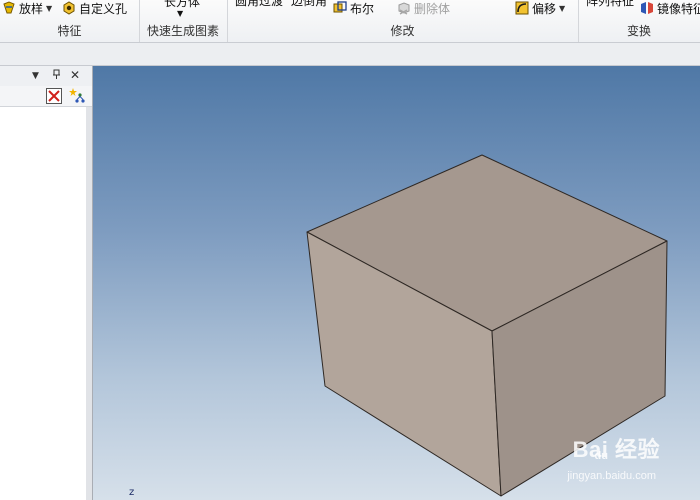 Image resolution: width=700 pixels, height=500 pixels. What do you see at coordinates (402, 31) in the screenshot?
I see `ribbon-group-label: 修改` at bounding box center [402, 31].